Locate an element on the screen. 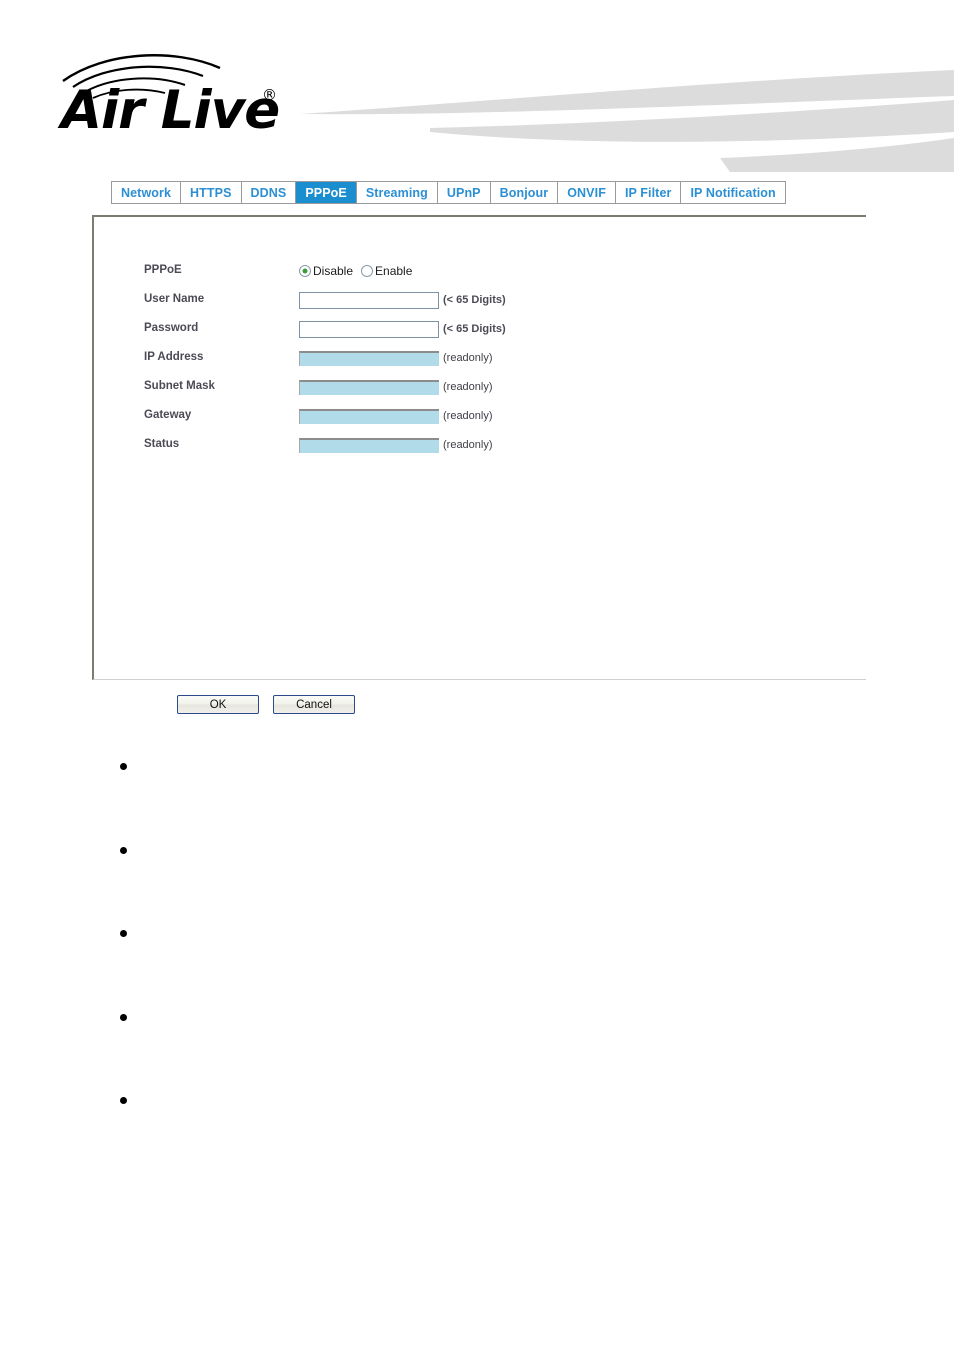 This screenshot has width=954, height=1350. label-status: Status is located at coordinates (162, 444).